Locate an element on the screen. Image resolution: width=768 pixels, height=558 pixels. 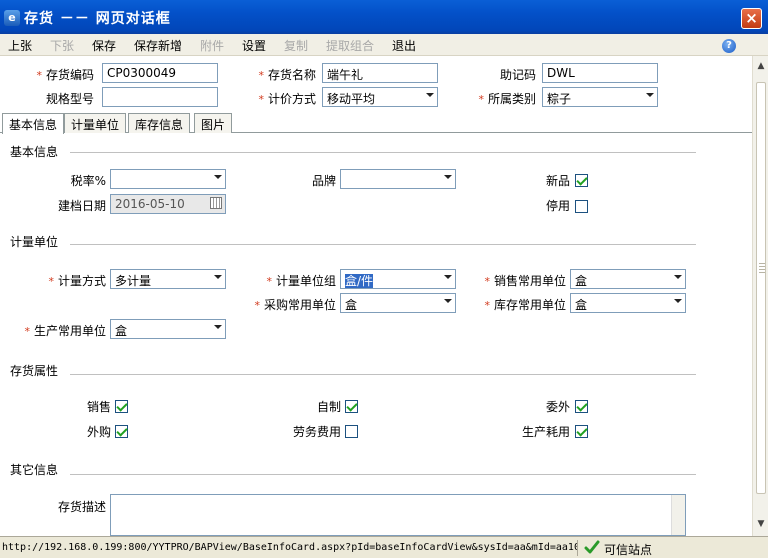
attr-production-use-label: 生产耗用 is located at coordinates (545, 432).